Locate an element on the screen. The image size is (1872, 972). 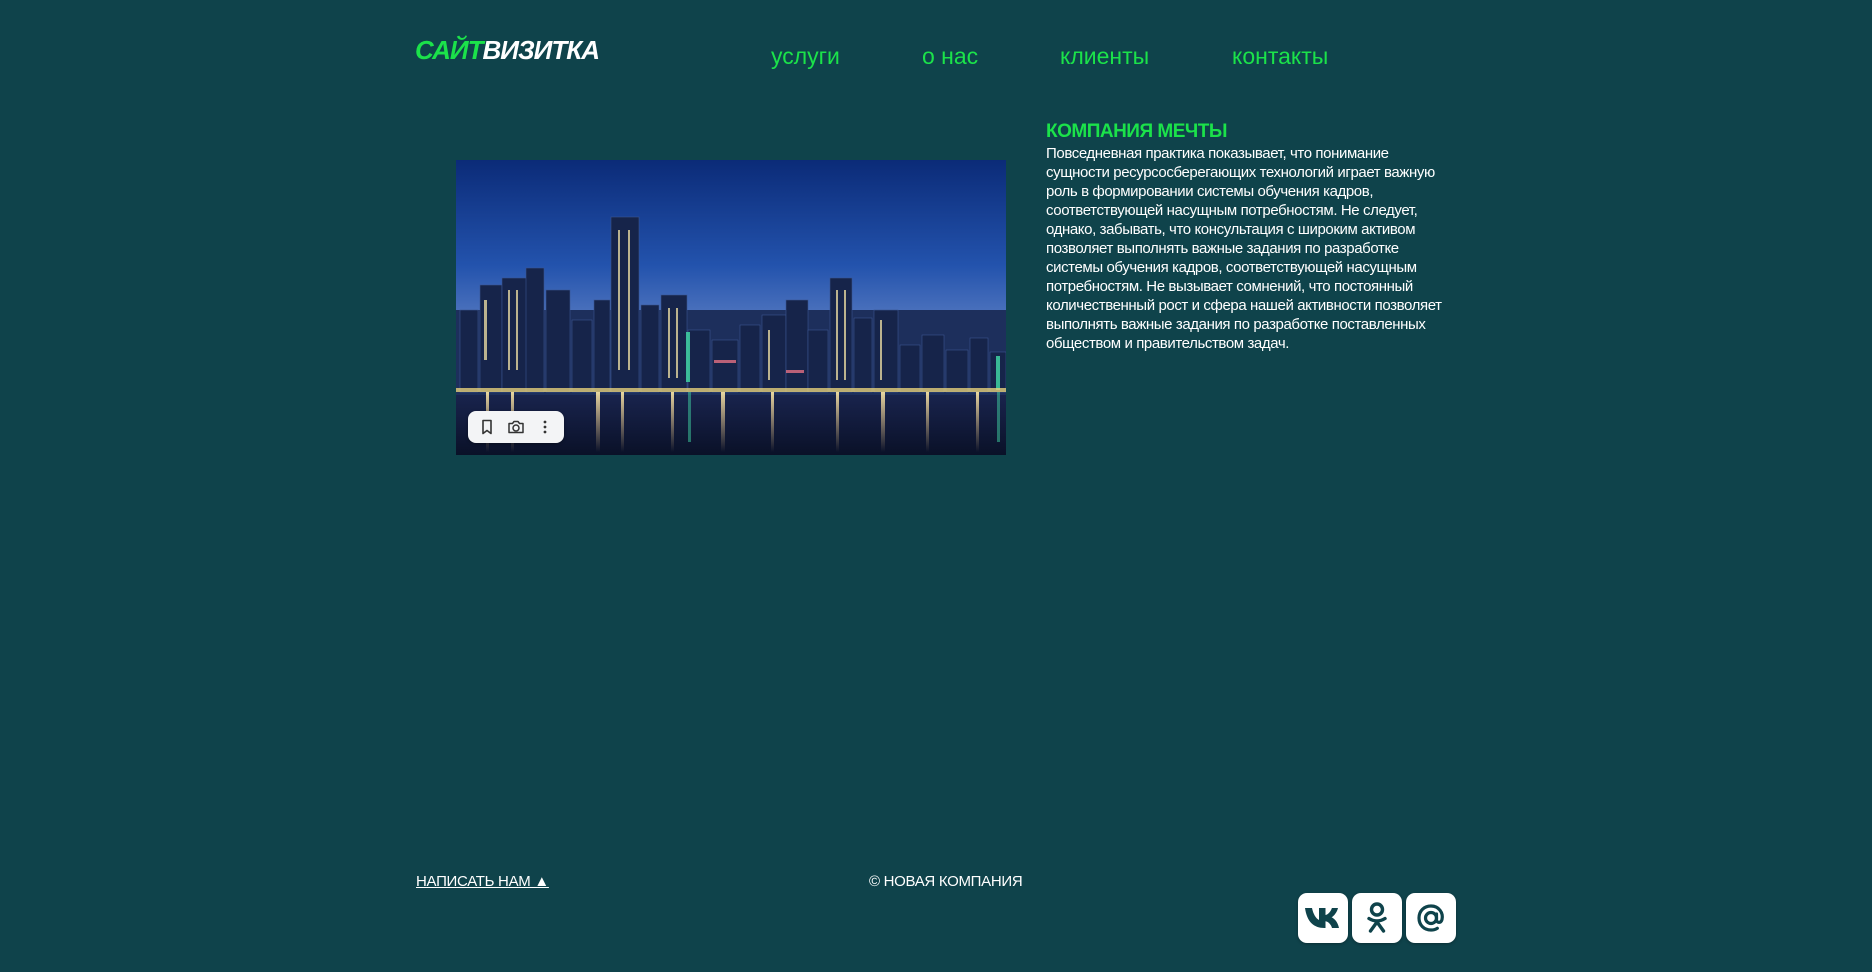
logo-part-1: САЙТ is located at coordinates (449, 50).